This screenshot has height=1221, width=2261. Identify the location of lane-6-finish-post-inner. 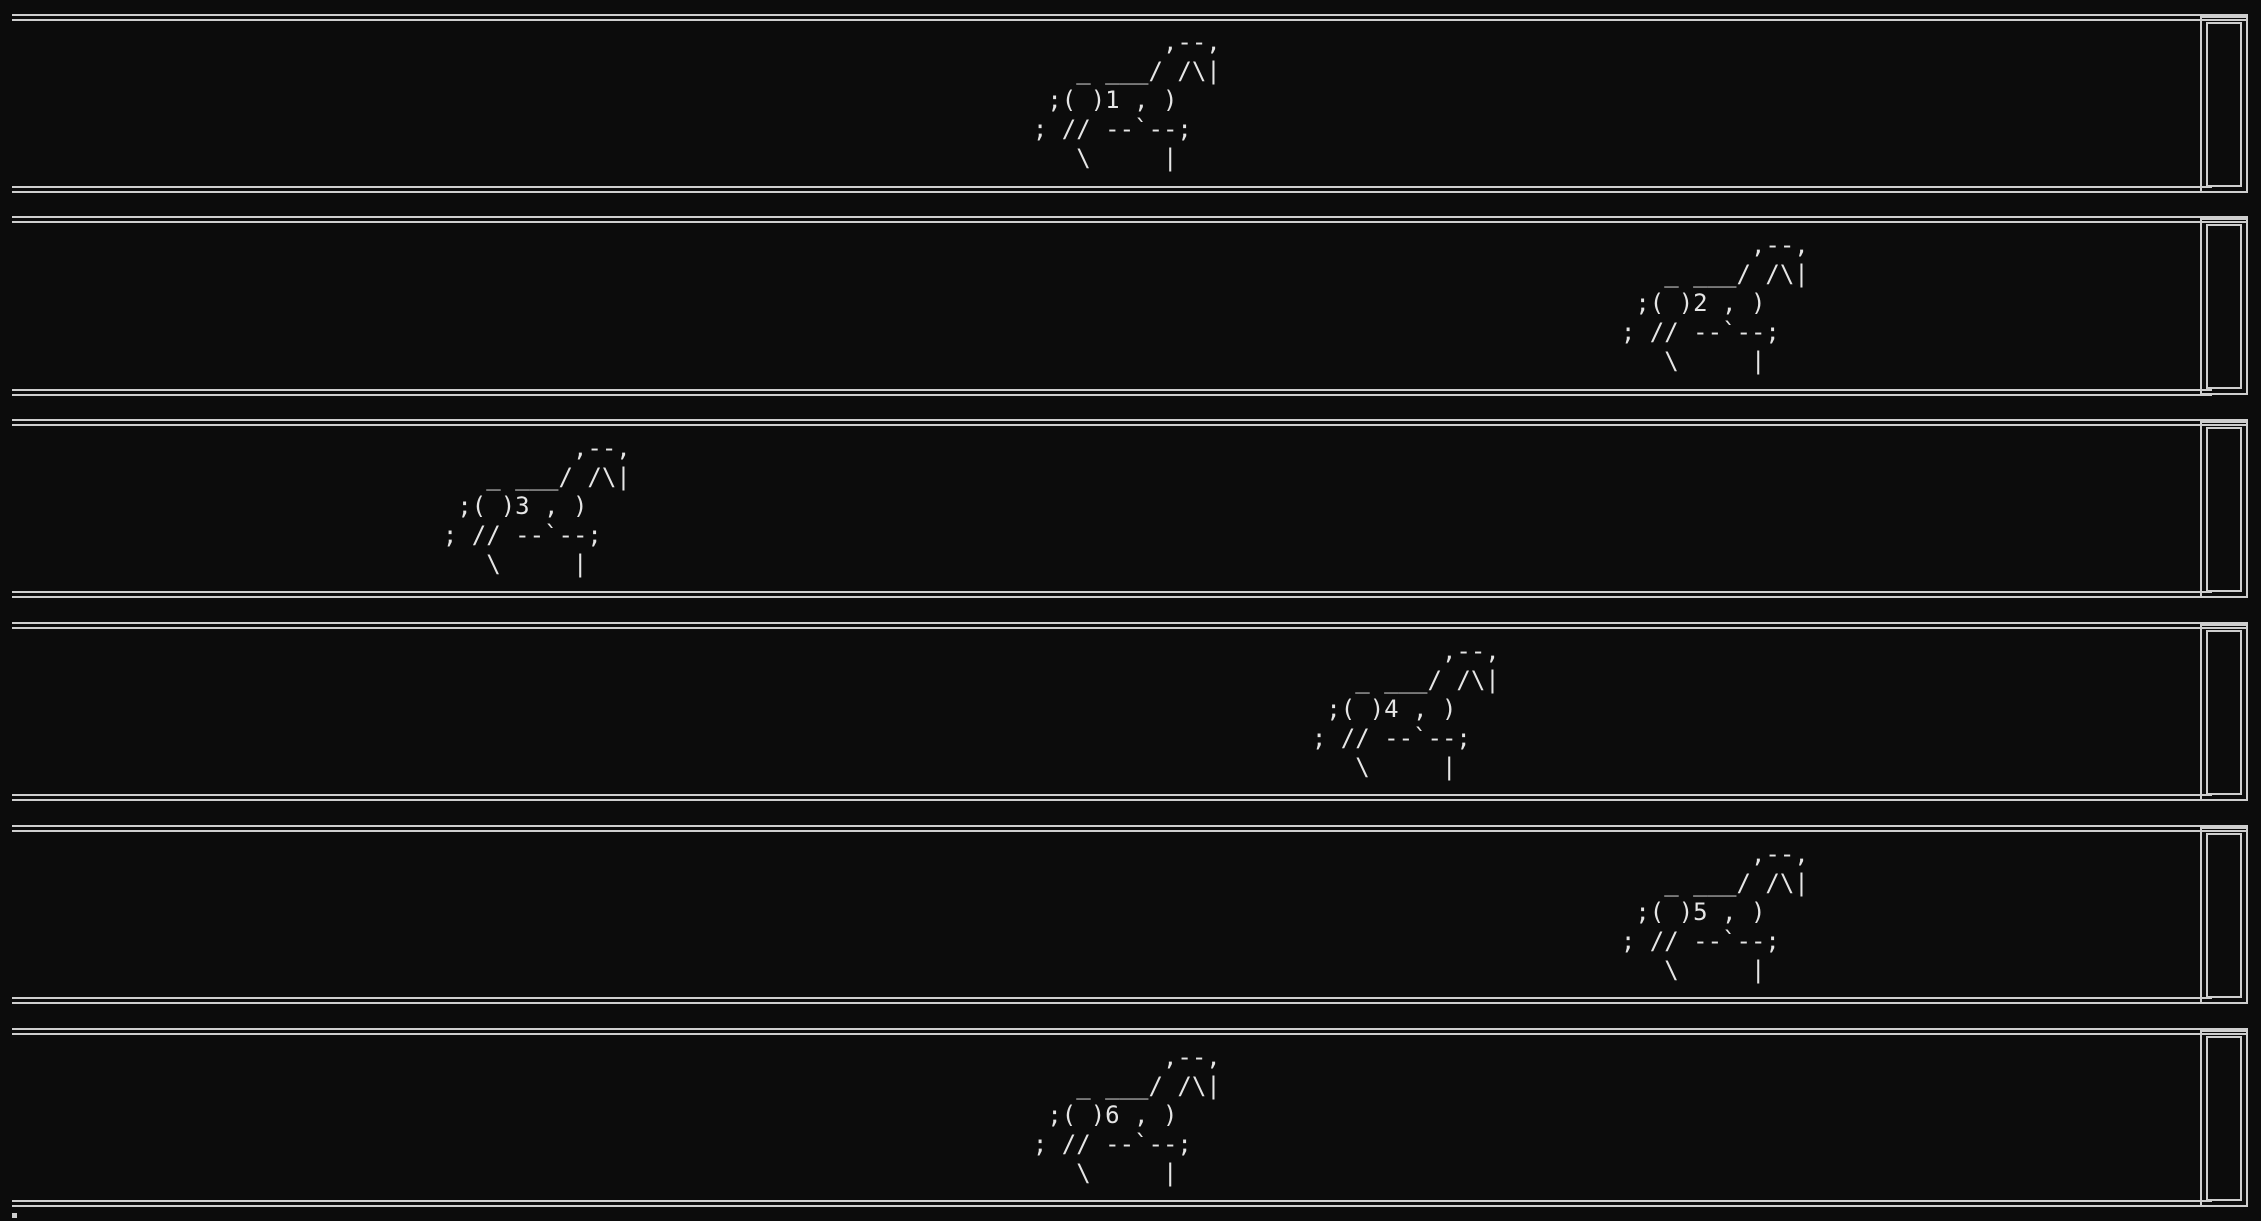
(2224, 1118).